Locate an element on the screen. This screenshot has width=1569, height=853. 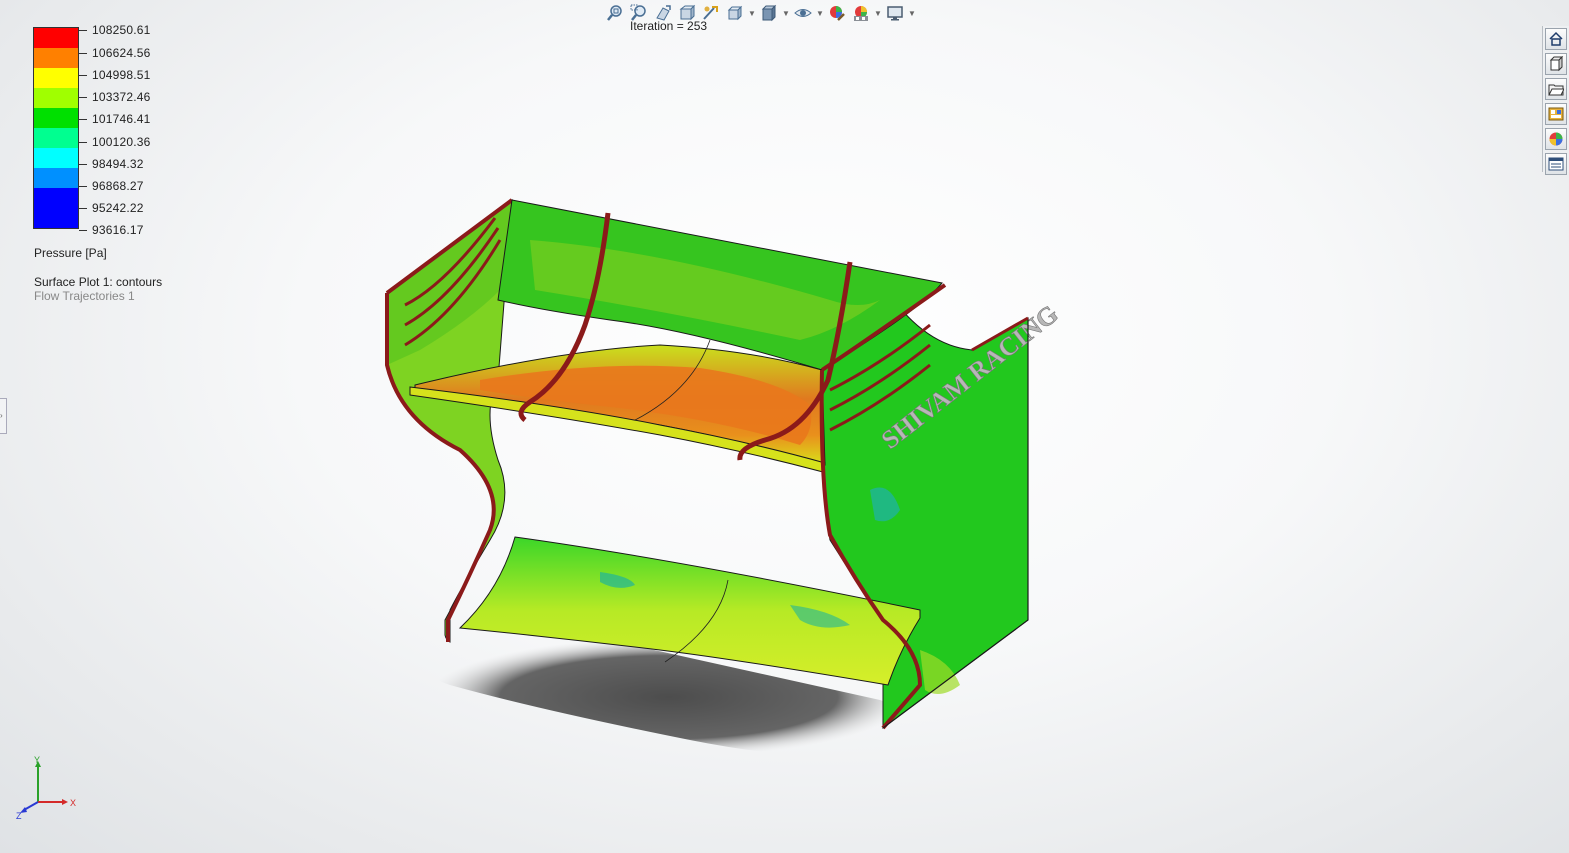
legend-tick: 98494.32 is located at coordinates (111, 164).